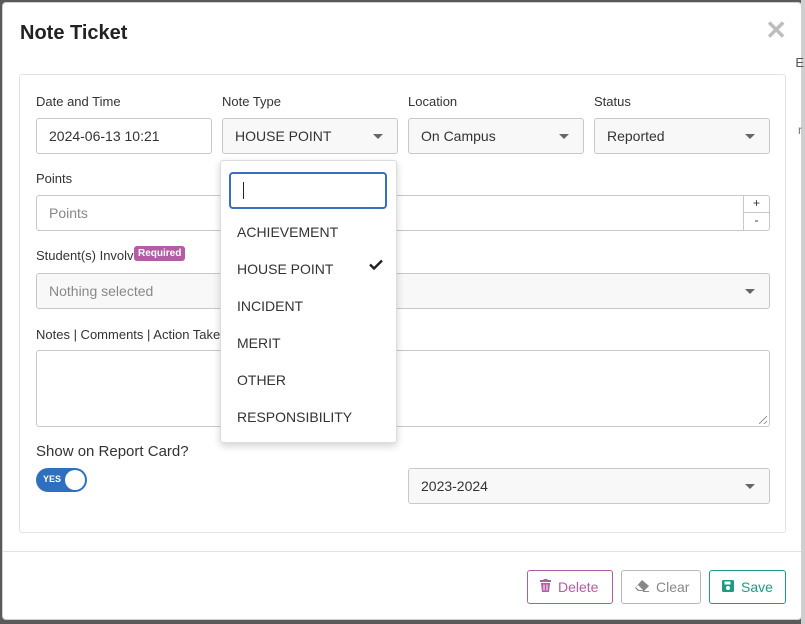 Image resolution: width=805 pixels, height=624 pixels. I want to click on checkmark-icon, so click(376, 265).